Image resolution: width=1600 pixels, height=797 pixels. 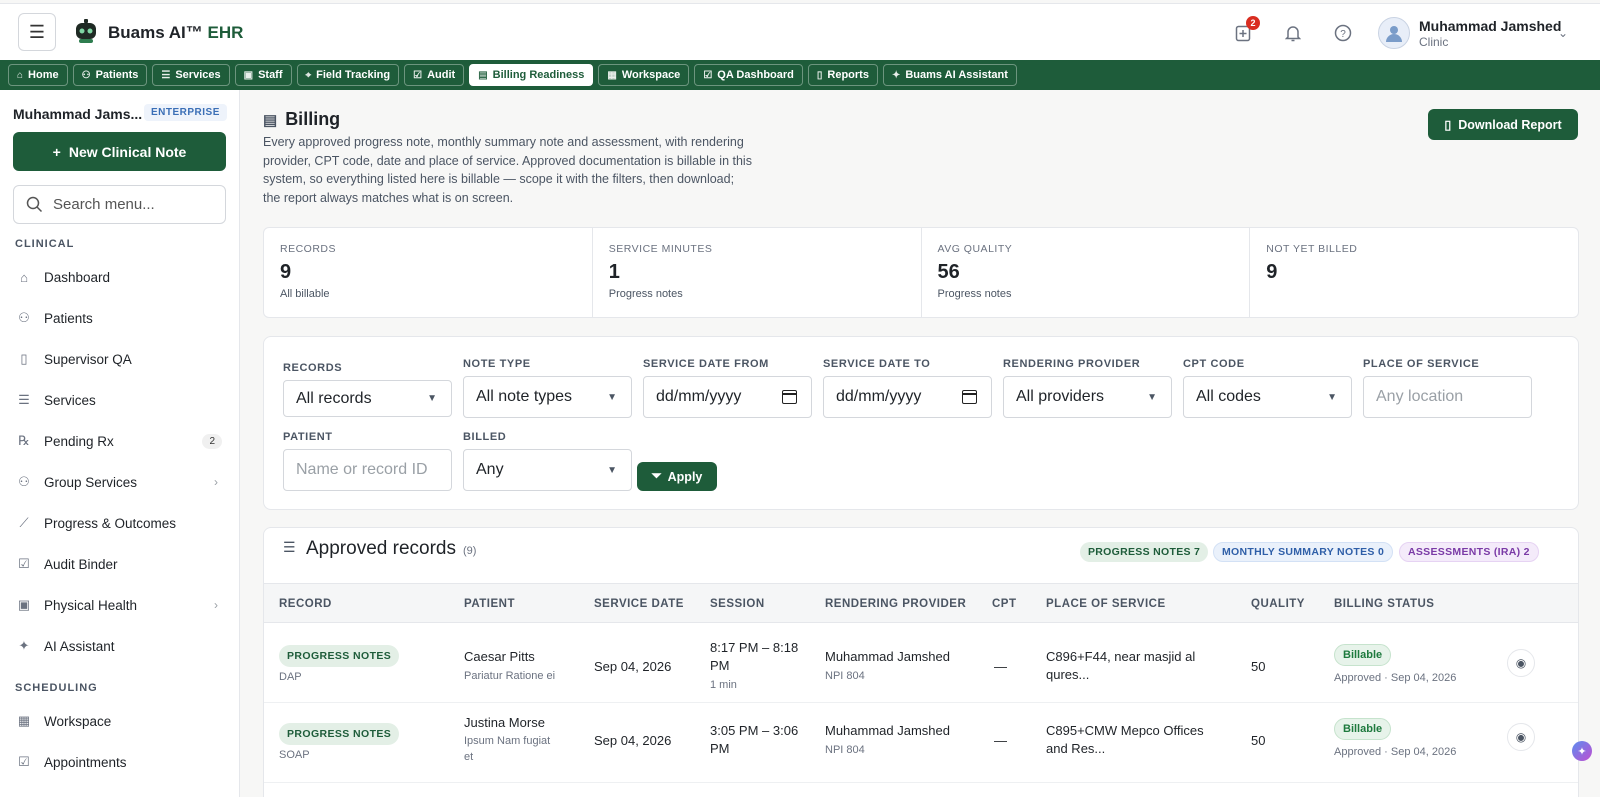 I want to click on tab-billing-readiness: ▤ Billing Readiness, so click(x=531, y=75).